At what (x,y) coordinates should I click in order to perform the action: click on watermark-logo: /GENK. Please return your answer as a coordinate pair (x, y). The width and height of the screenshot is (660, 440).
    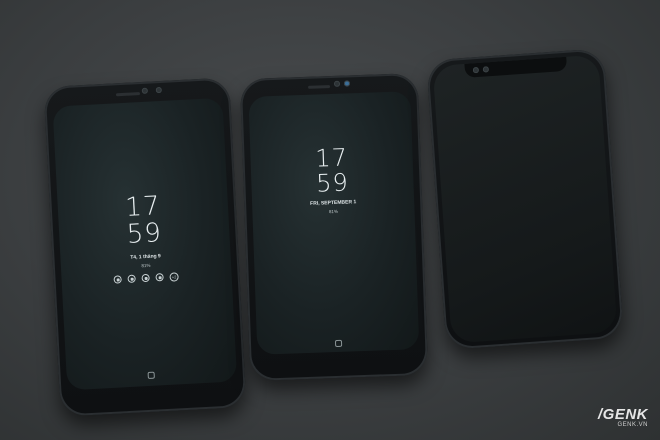
    Looking at the image, I should click on (622, 414).